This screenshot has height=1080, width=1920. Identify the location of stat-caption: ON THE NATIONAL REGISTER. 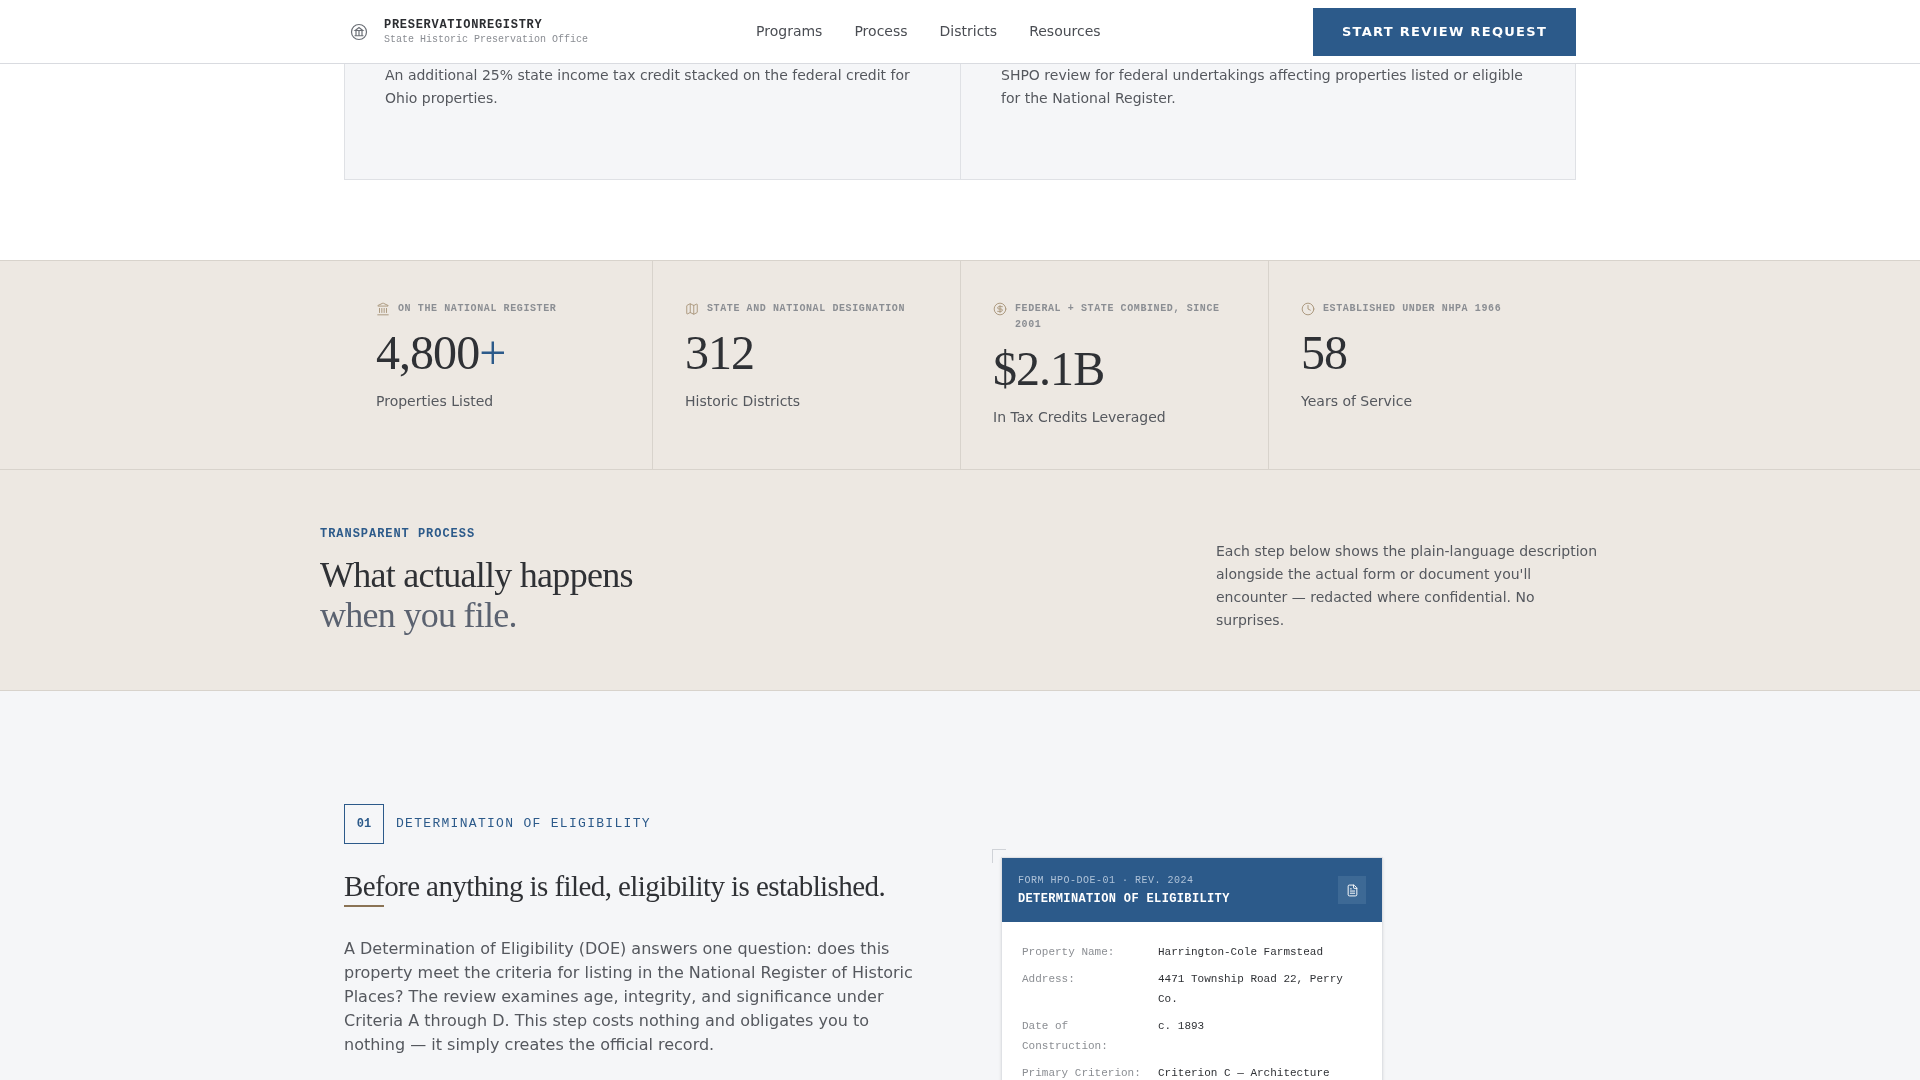
(477, 309).